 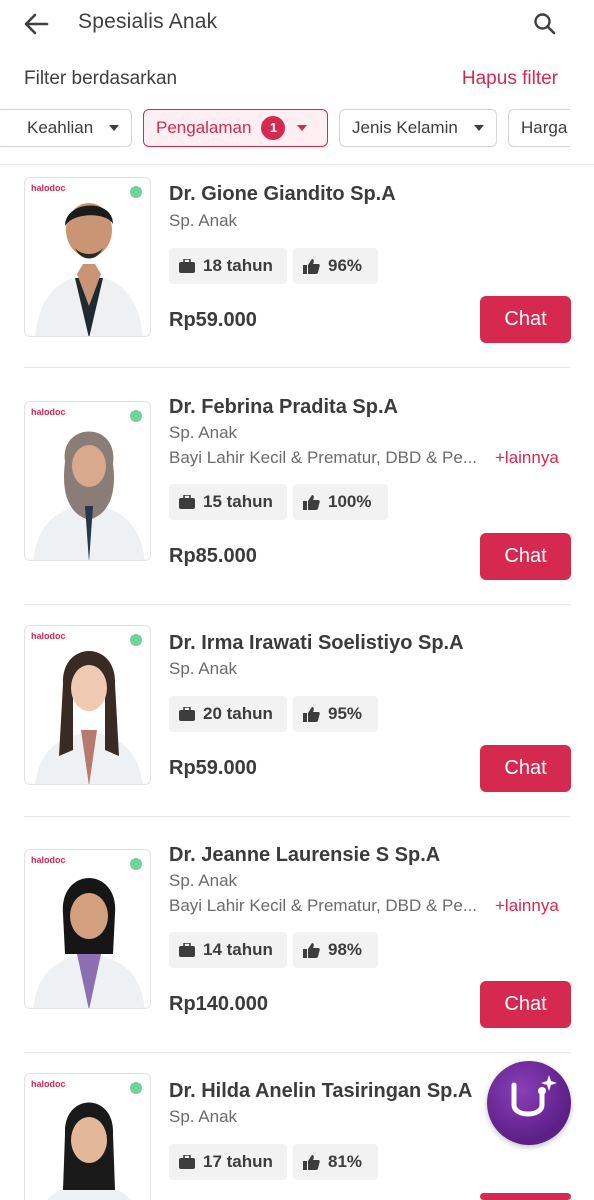 I want to click on experience-stat: 18 tahun, so click(x=228, y=266).